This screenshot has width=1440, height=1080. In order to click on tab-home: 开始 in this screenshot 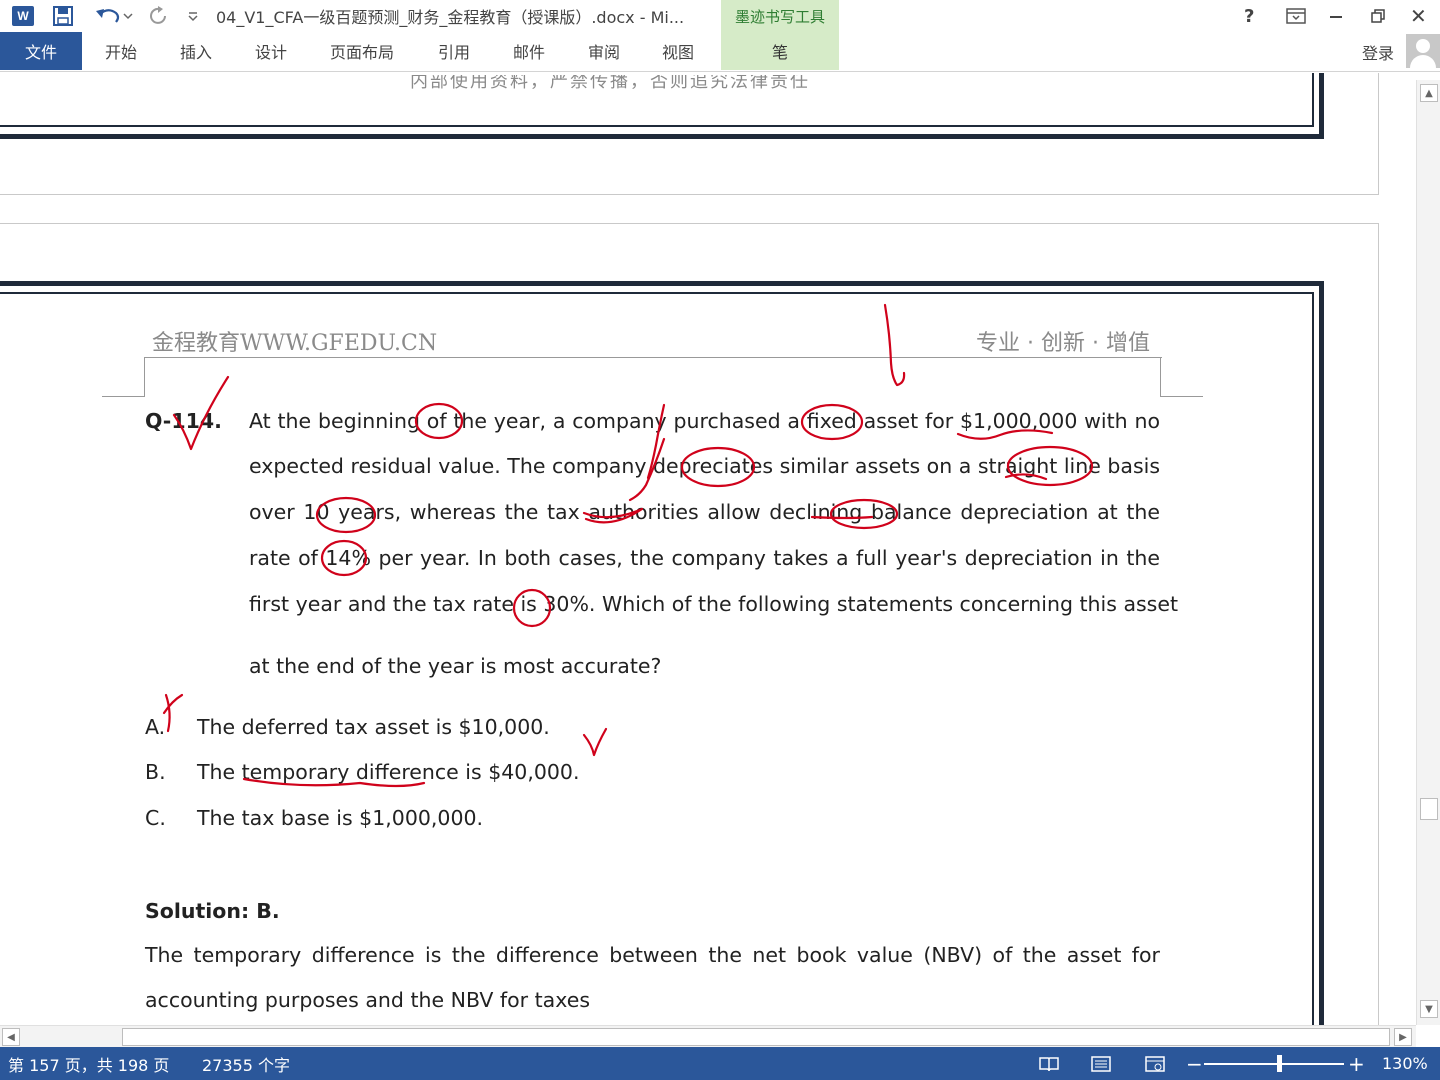, I will do `click(121, 51)`.